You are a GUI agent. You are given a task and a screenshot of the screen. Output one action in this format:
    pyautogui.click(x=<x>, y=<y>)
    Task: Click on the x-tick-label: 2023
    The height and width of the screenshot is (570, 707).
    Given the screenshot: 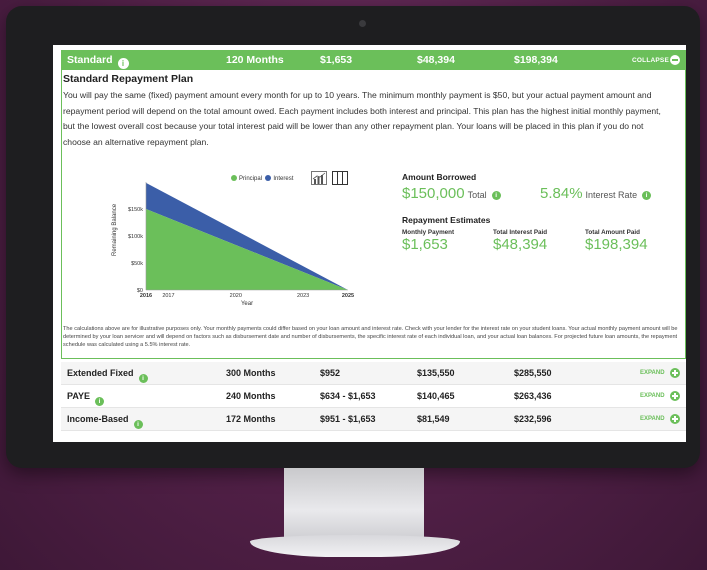 What is the action you would take?
    pyautogui.click(x=303, y=296)
    